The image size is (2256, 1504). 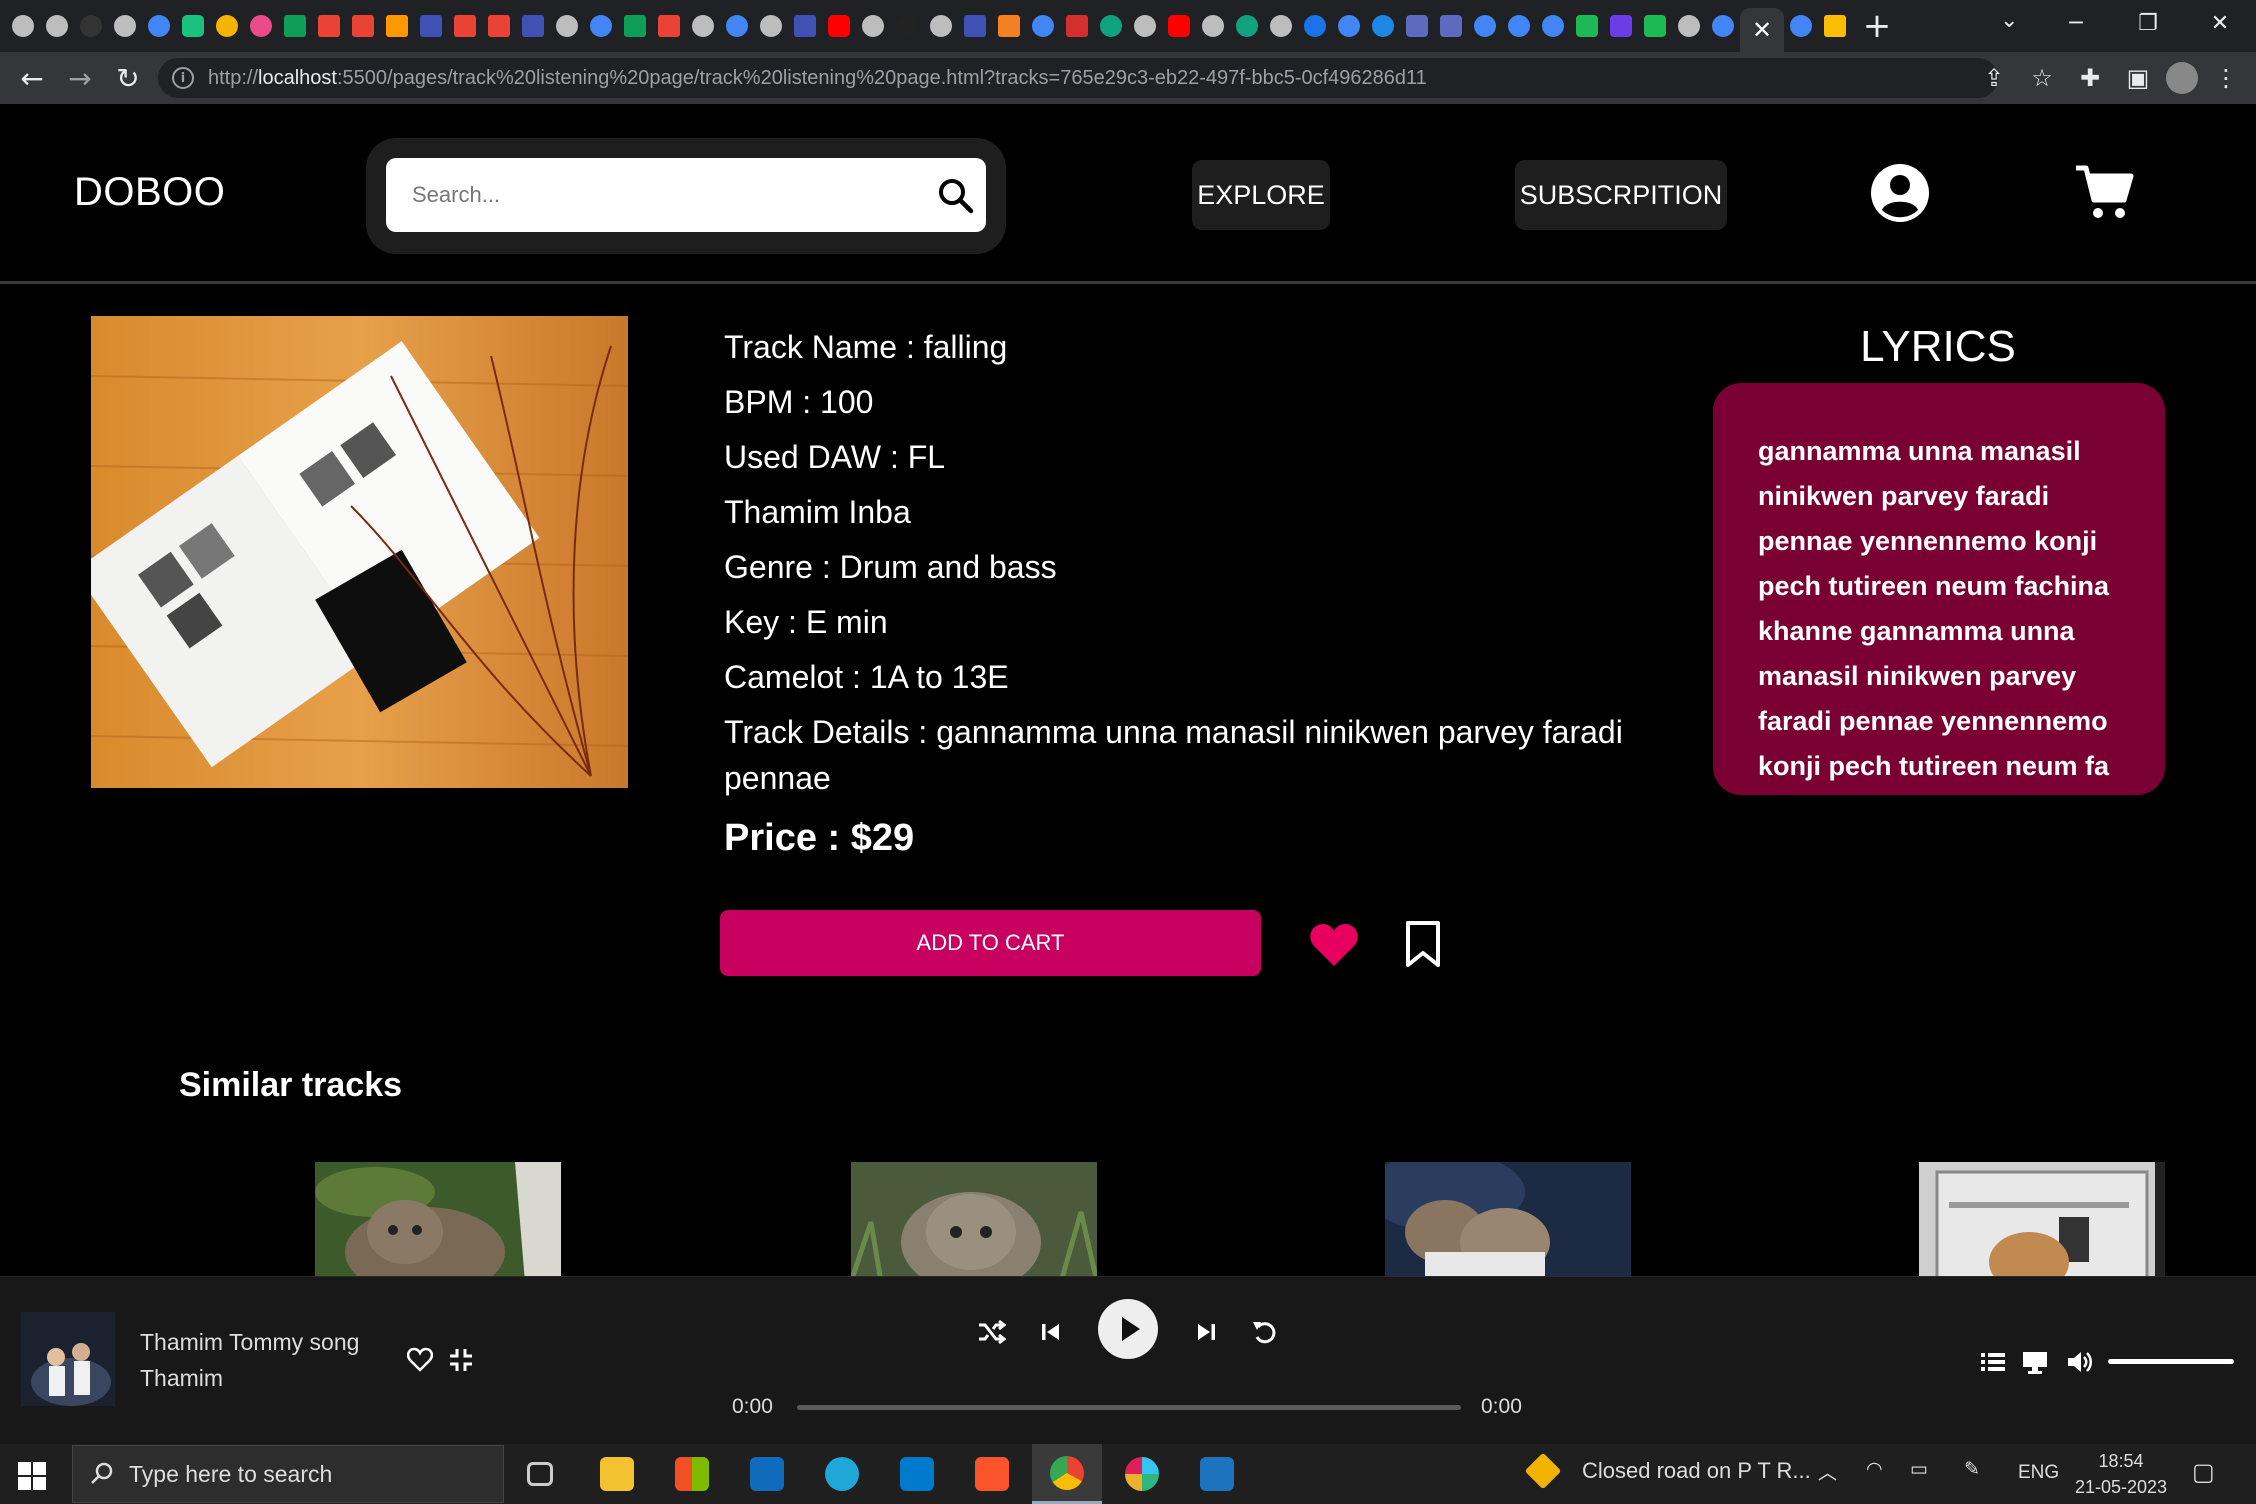 I want to click on site-info-icon: i, so click(x=183, y=78).